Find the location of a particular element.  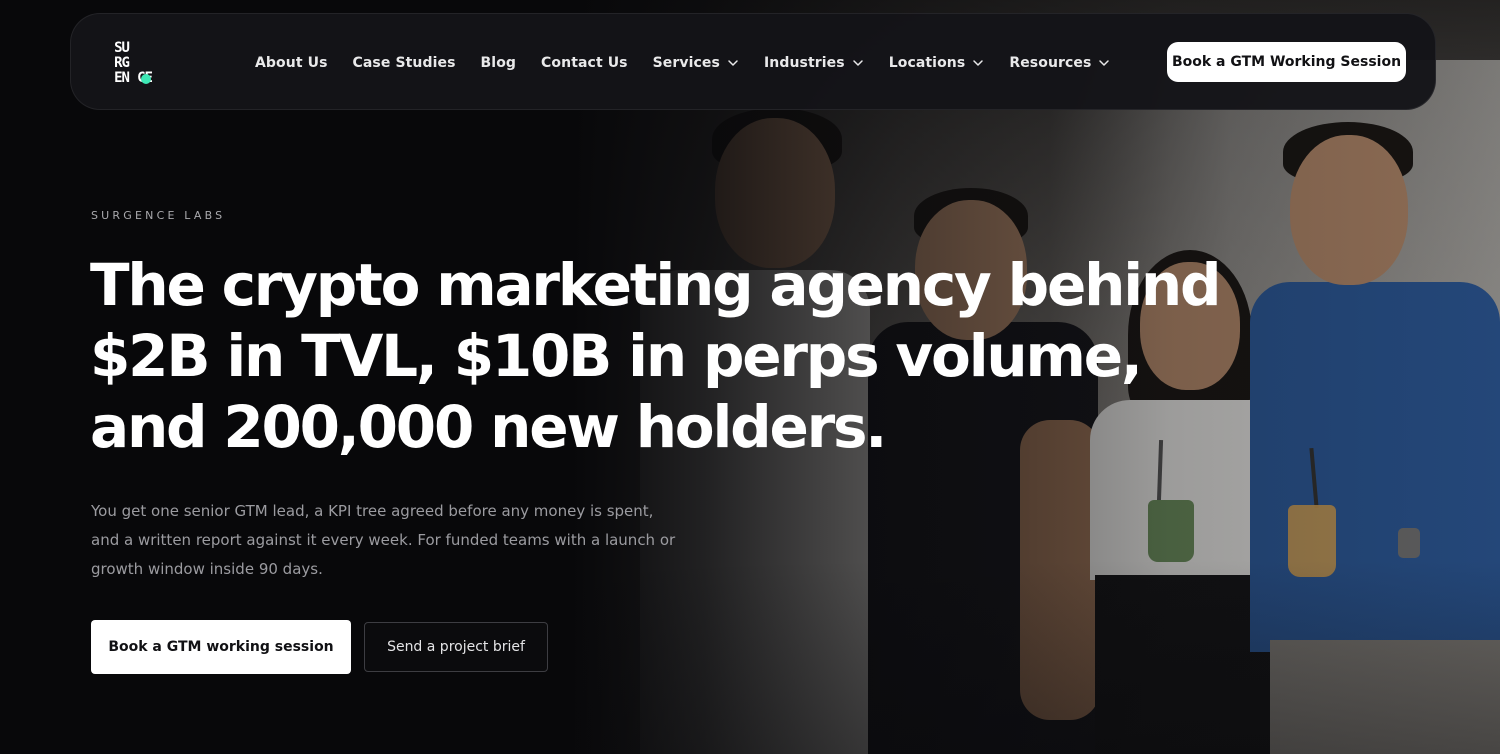

logo-letters: SU is located at coordinates (122, 48).